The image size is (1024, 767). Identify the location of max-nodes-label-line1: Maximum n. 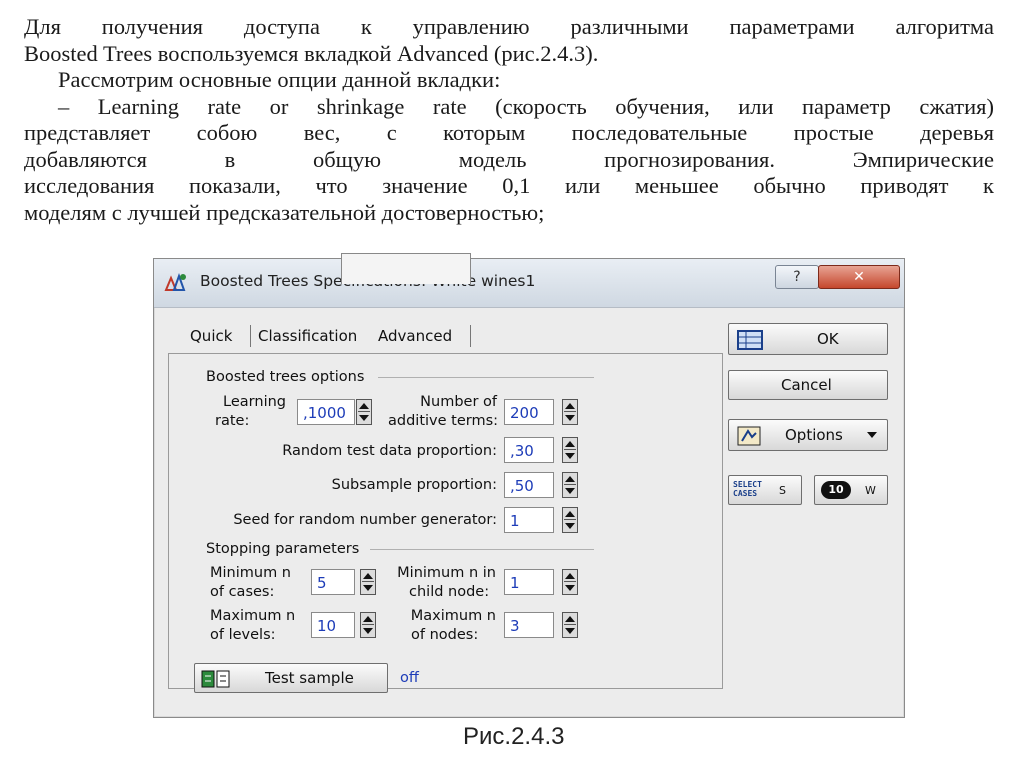
(453, 616).